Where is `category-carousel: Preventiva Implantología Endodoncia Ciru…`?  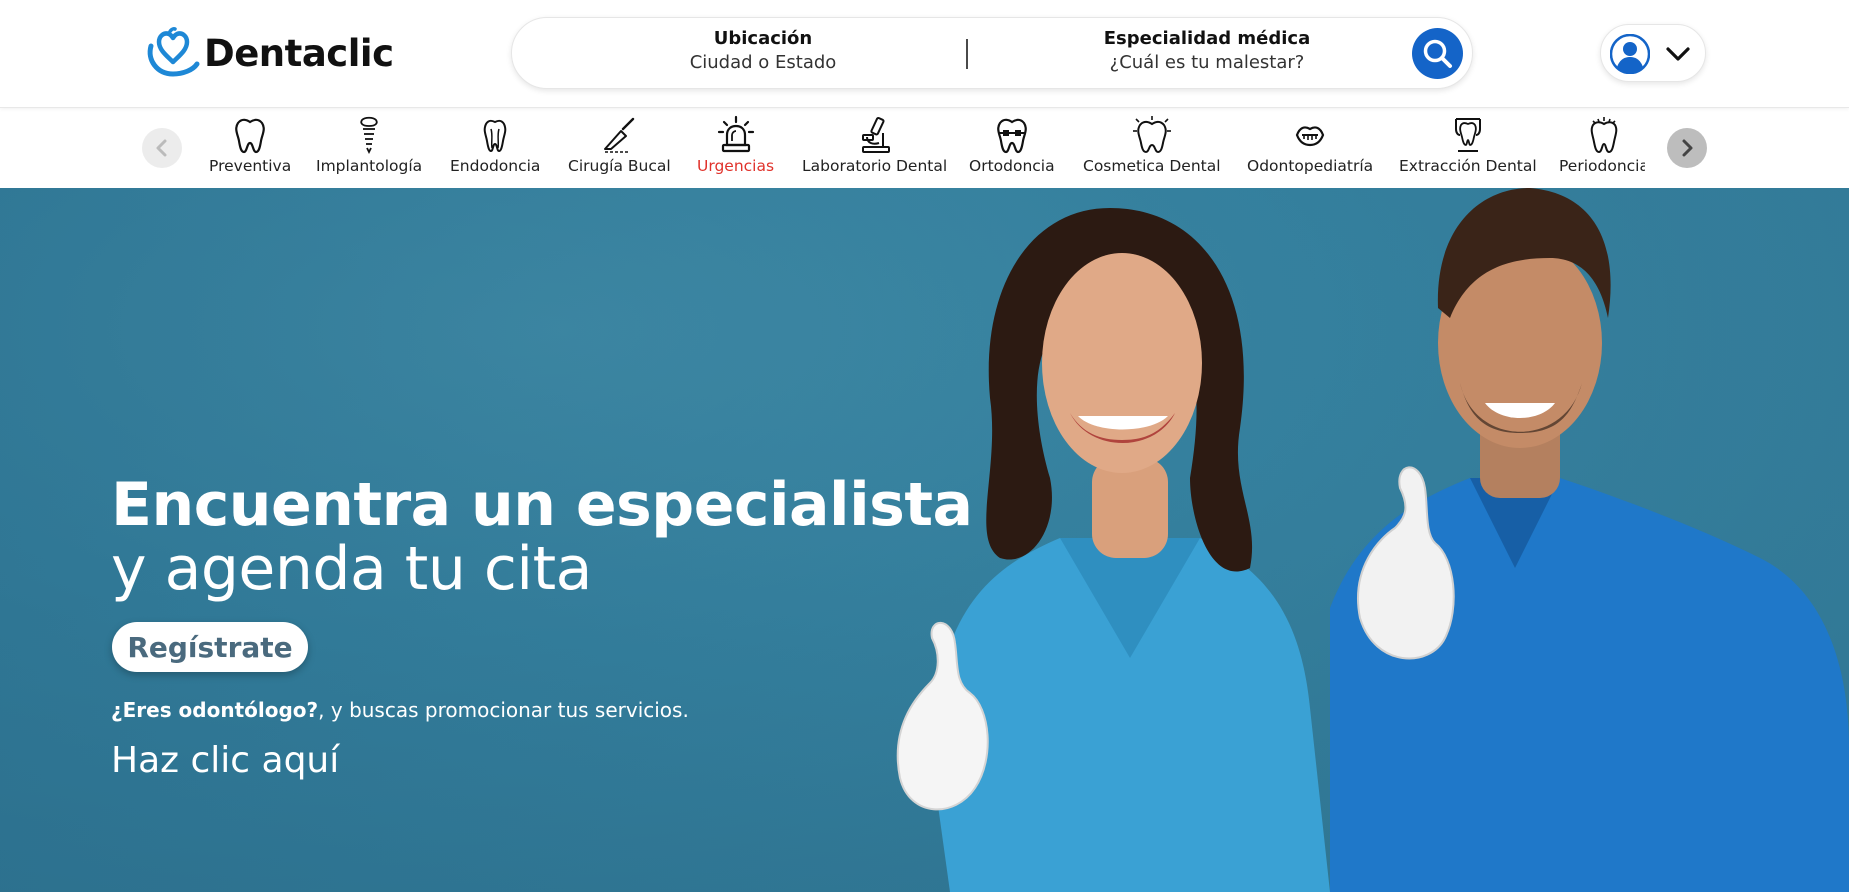 category-carousel: Preventiva Implantología Endodoncia Ciru… is located at coordinates (924, 148).